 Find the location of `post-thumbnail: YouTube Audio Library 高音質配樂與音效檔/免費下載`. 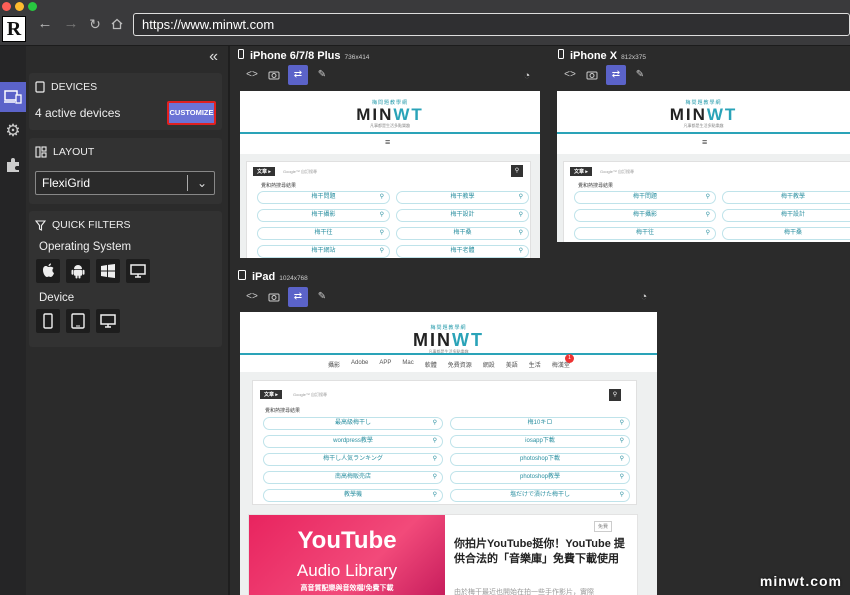

post-thumbnail: YouTube Audio Library 高音質配樂與音效檔/免費下載 is located at coordinates (347, 555).